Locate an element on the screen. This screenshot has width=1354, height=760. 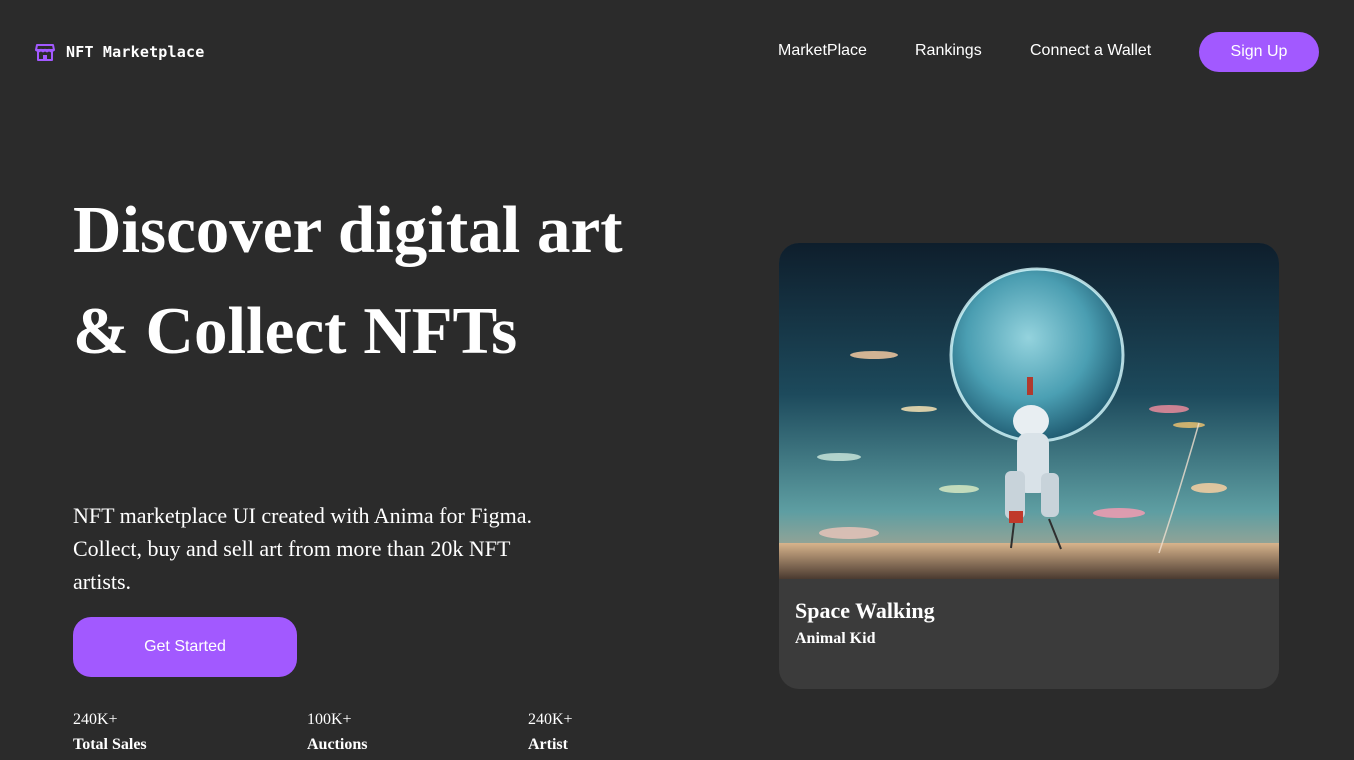
get-started-button: Get Started is located at coordinates (185, 647).